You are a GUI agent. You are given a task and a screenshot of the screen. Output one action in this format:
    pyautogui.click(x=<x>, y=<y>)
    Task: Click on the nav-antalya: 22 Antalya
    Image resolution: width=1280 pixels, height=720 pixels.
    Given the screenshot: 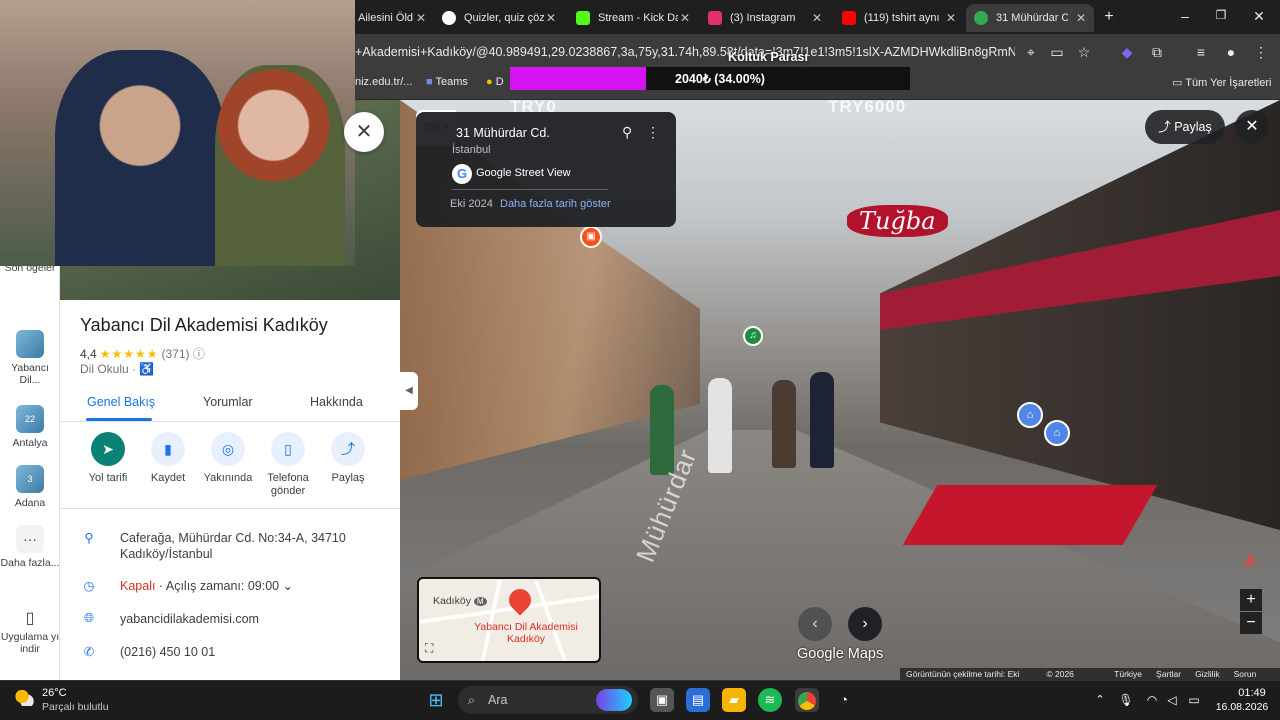 What is the action you would take?
    pyautogui.click(x=30, y=427)
    